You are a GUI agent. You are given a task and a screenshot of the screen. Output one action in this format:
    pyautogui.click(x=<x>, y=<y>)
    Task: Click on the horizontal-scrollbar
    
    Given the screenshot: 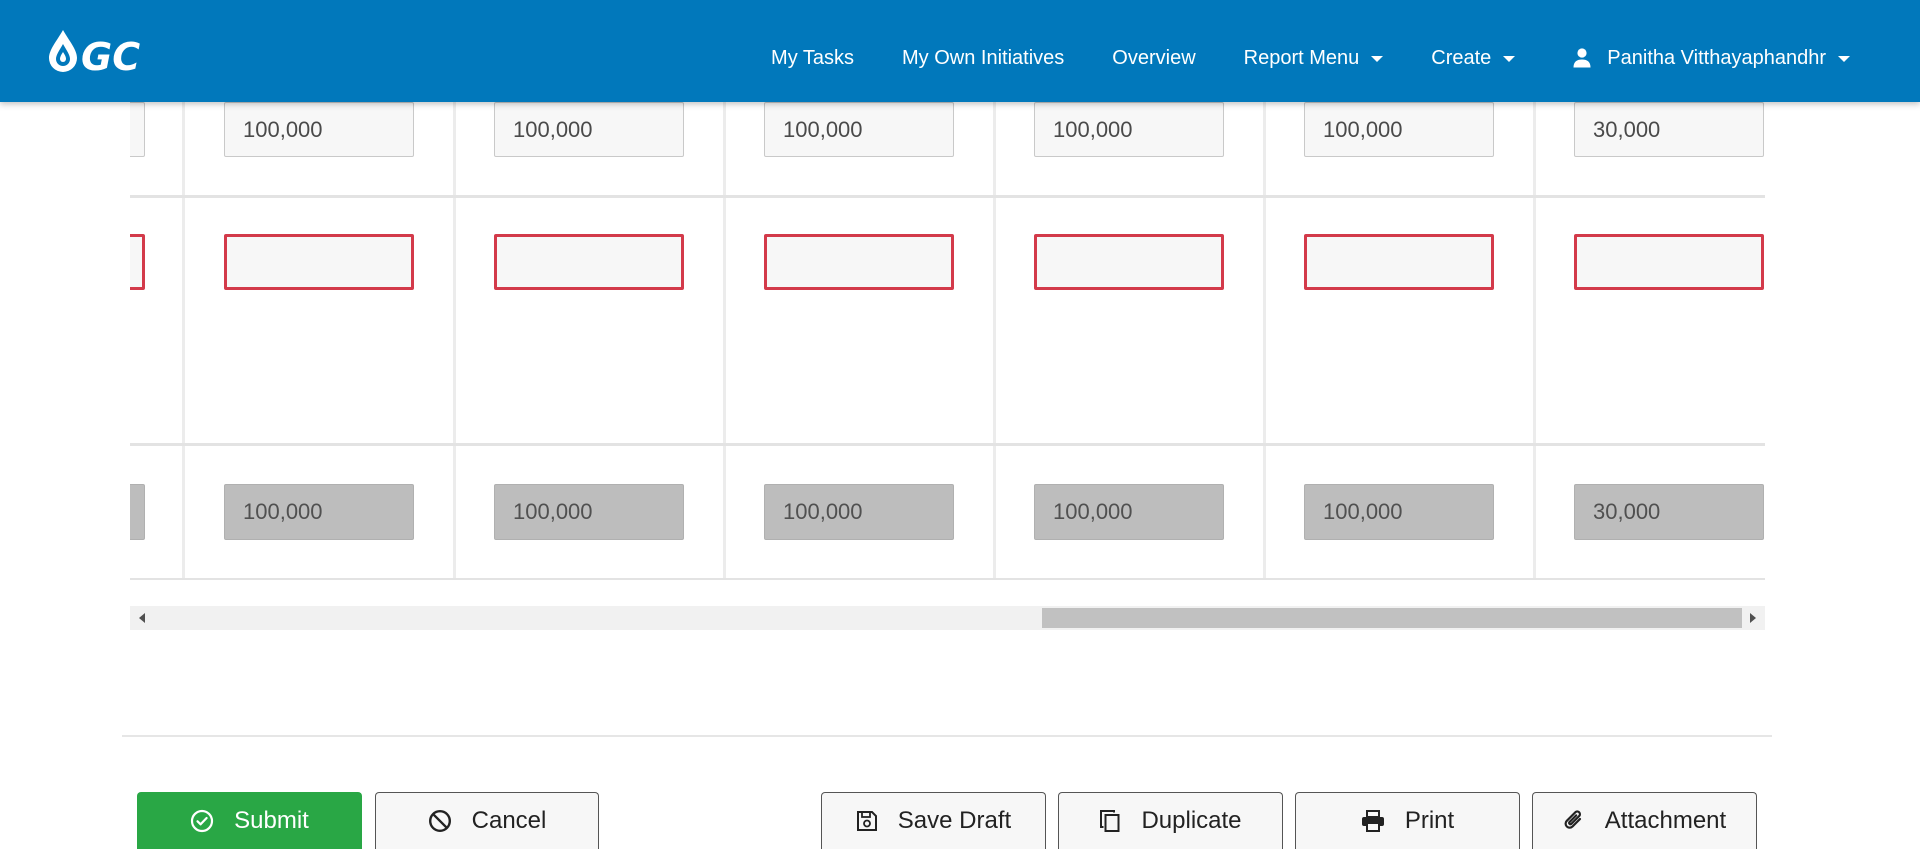 What is the action you would take?
    pyautogui.click(x=947, y=618)
    